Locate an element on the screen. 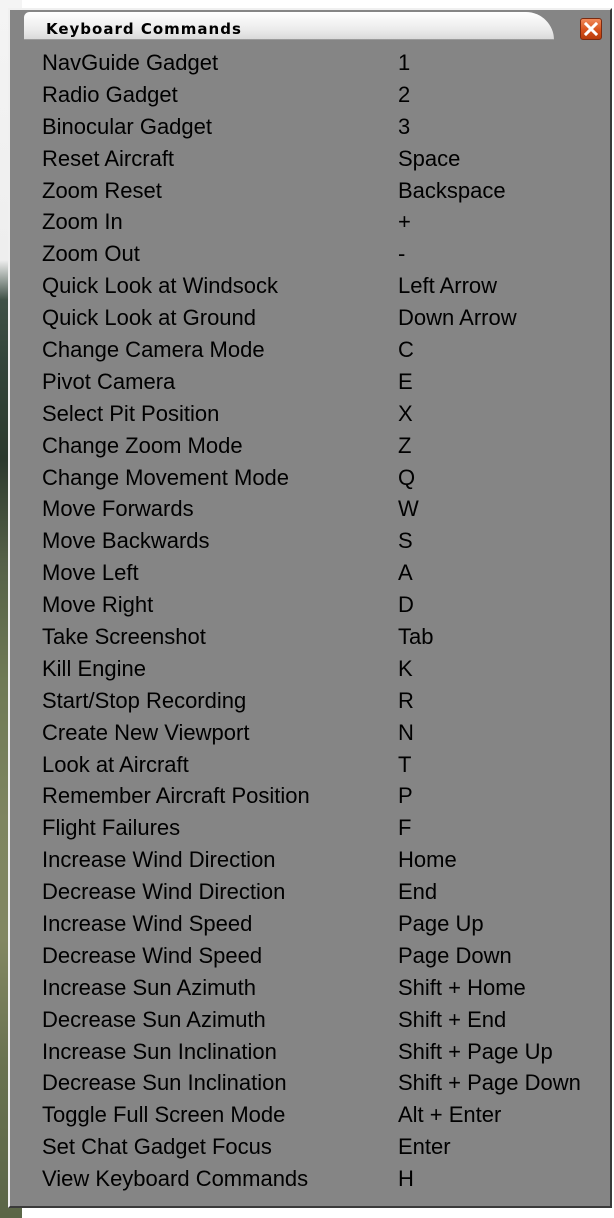 The height and width of the screenshot is (1218, 614). command-key: R is located at coordinates (406, 700).